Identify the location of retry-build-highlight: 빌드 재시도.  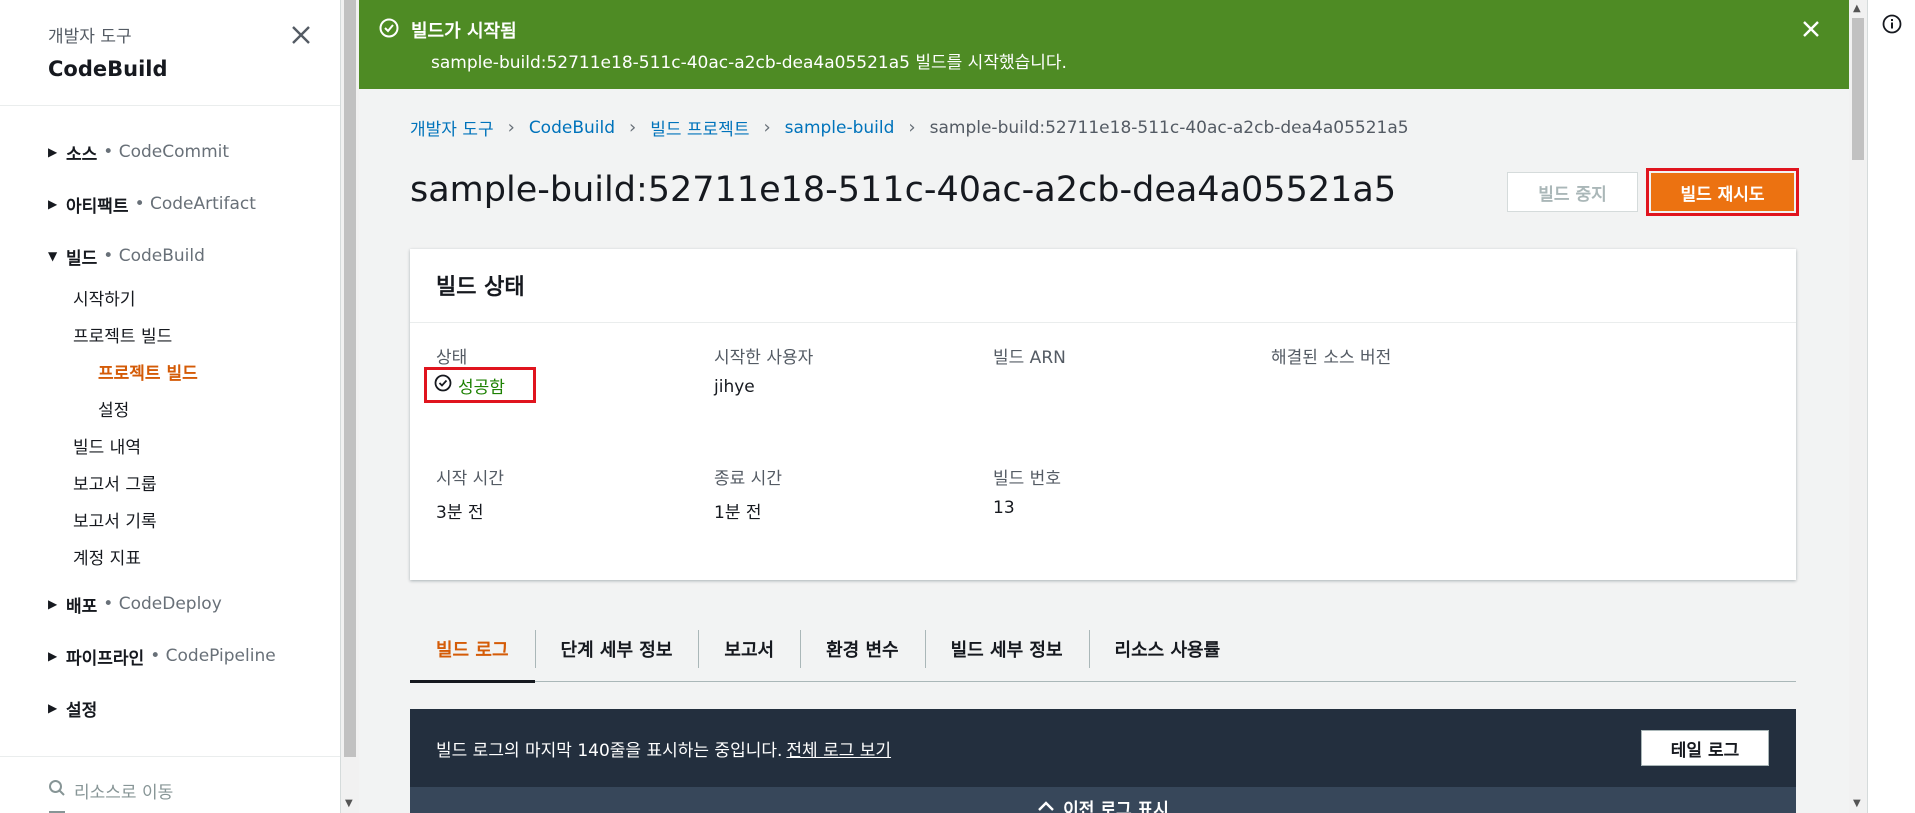
(1722, 192).